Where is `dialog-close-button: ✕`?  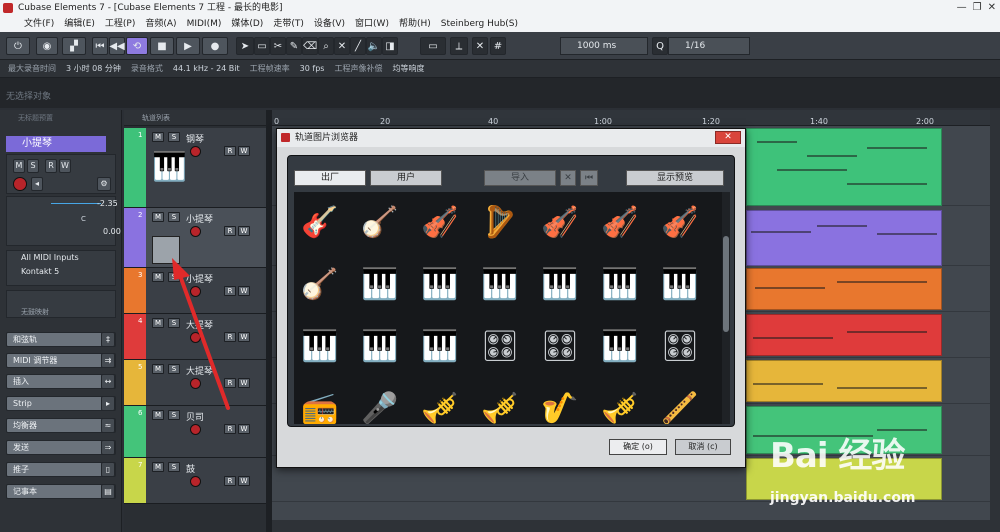
dialog-close-button: ✕ is located at coordinates (728, 137).